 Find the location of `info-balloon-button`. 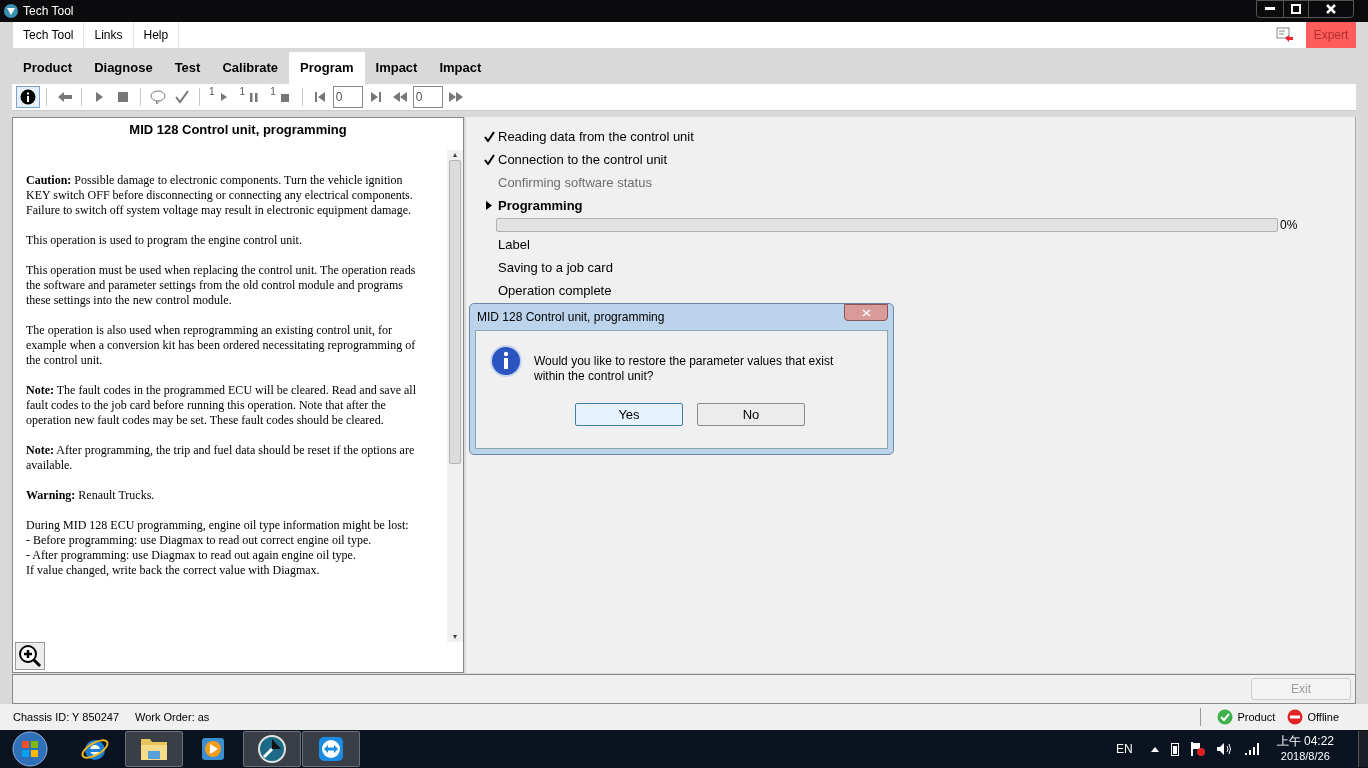

info-balloon-button is located at coordinates (158, 97).